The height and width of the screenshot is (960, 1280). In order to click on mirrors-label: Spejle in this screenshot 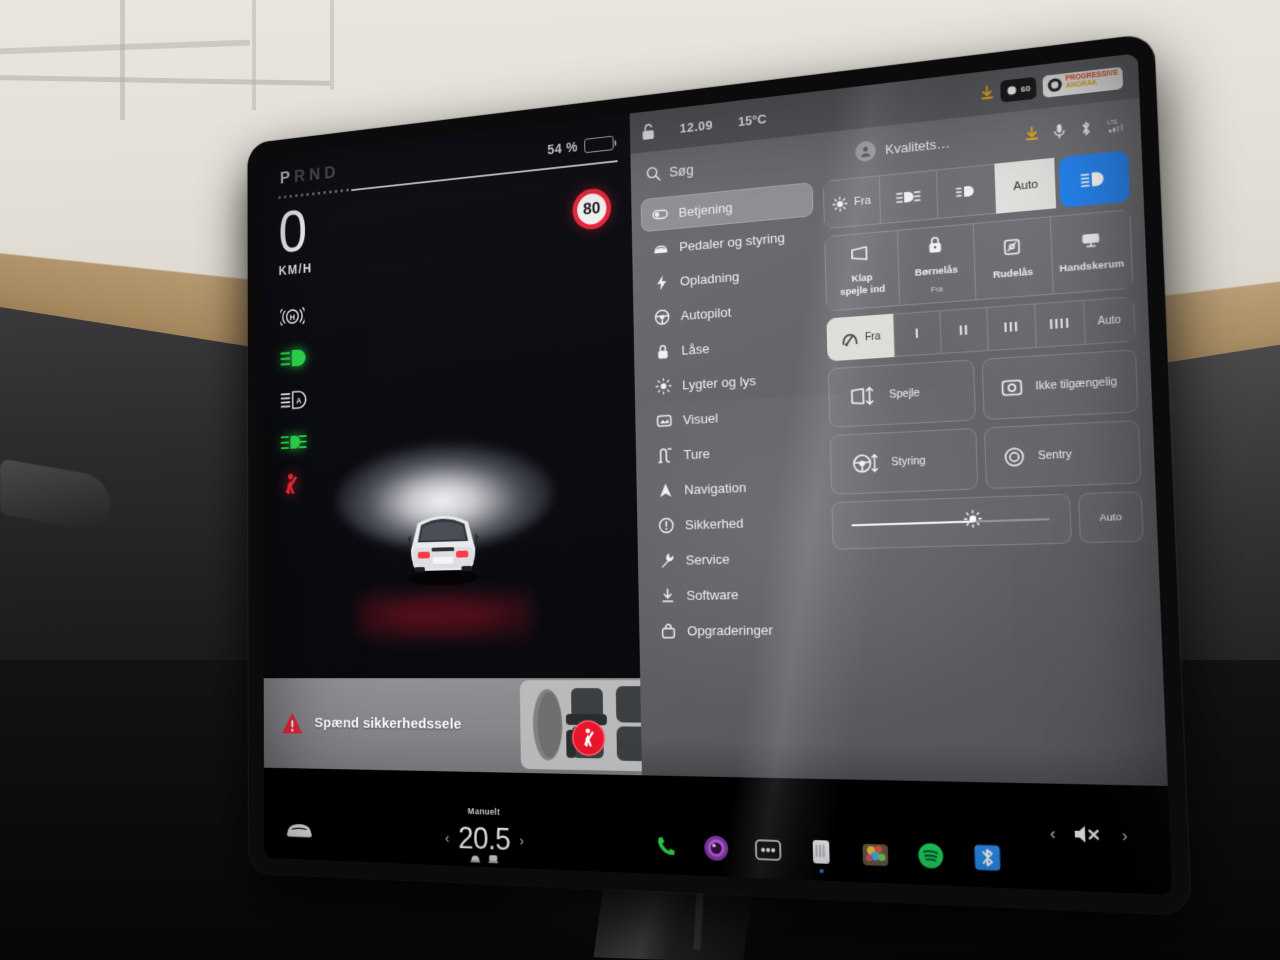, I will do `click(905, 393)`.